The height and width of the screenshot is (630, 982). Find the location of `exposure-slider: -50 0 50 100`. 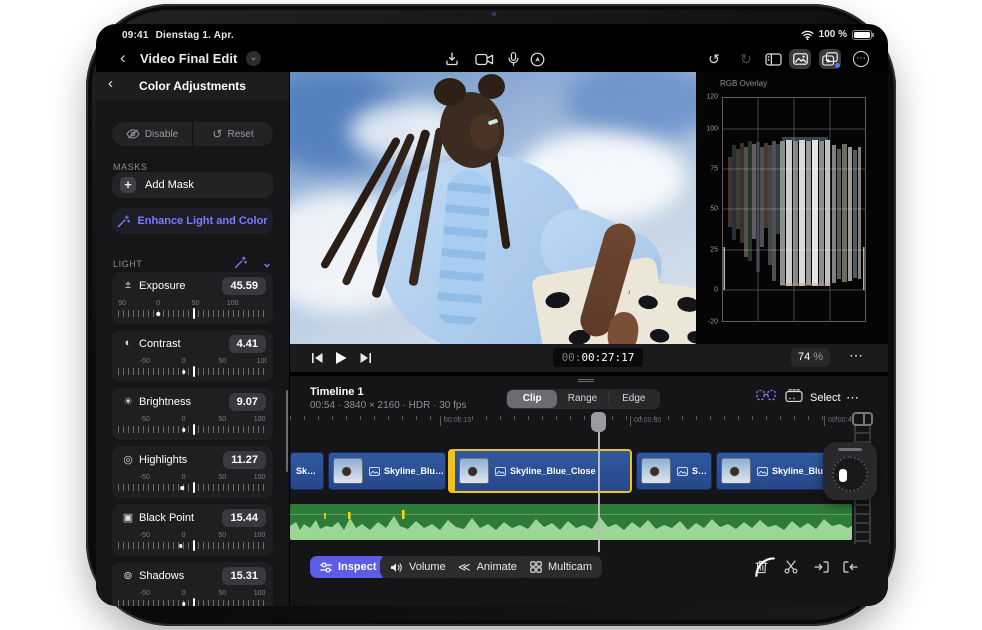

exposure-slider: -50 0 50 100 is located at coordinates (192, 310).